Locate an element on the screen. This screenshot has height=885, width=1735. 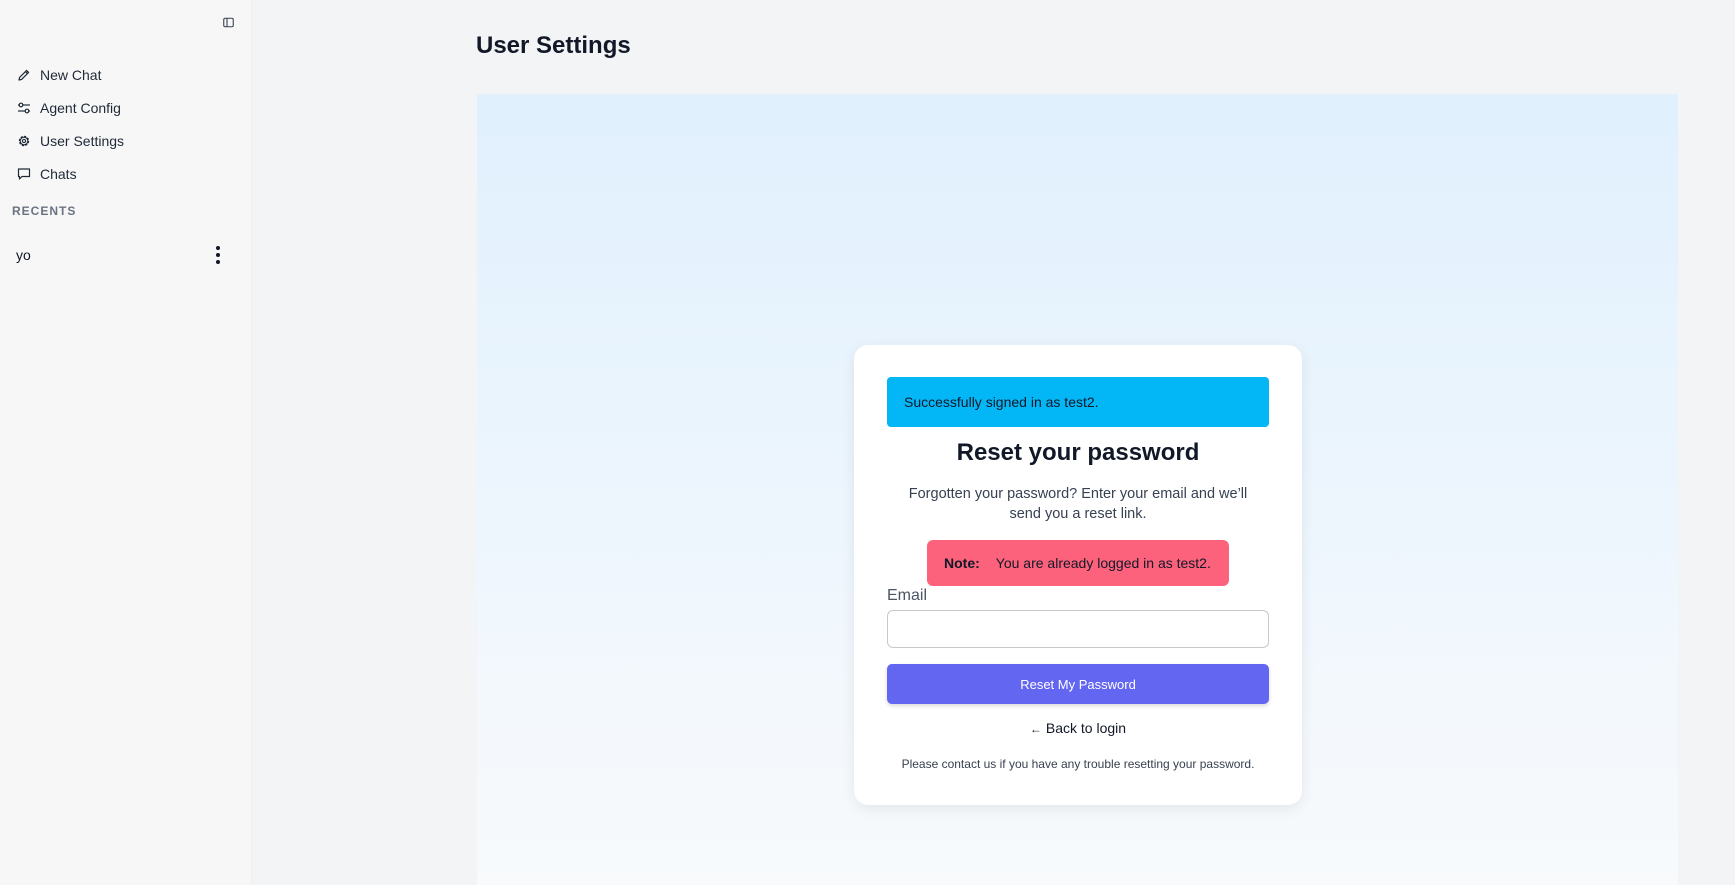
page-title: User Settings is located at coordinates (553, 45).